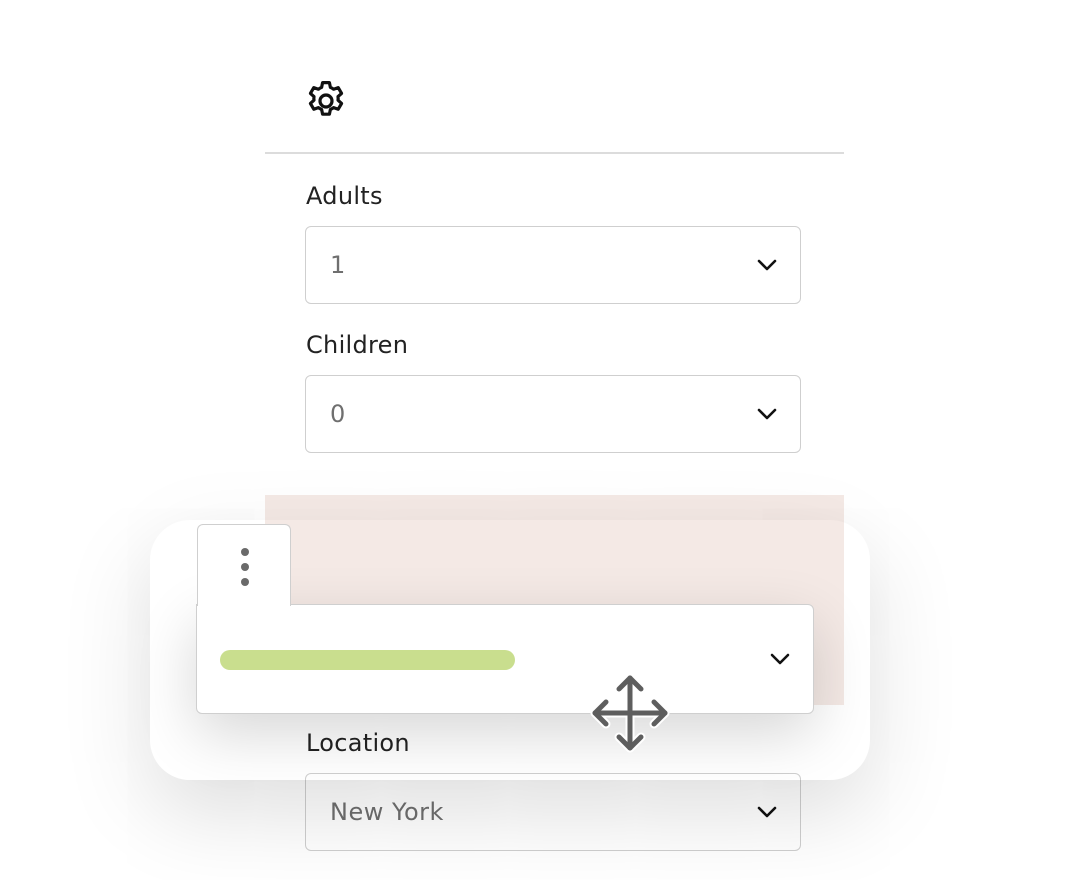 The image size is (1080, 880). What do you see at coordinates (553, 812) in the screenshot?
I see `location-select: New York` at bounding box center [553, 812].